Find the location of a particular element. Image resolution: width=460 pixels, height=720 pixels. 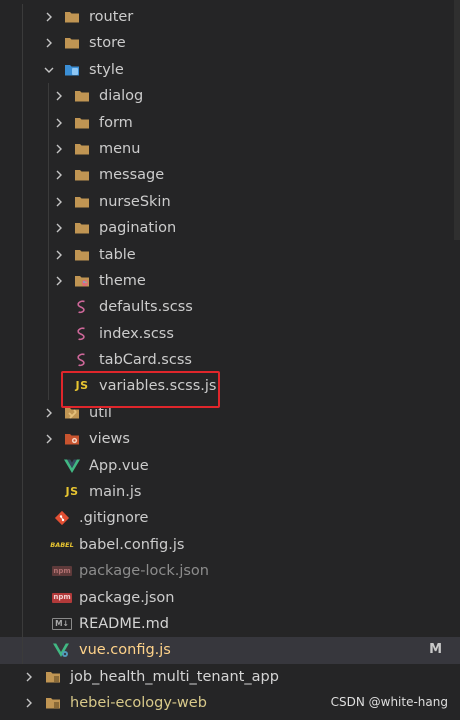

tree-item-babel-config-js: BABEL babel.config.js is located at coordinates (230, 545).